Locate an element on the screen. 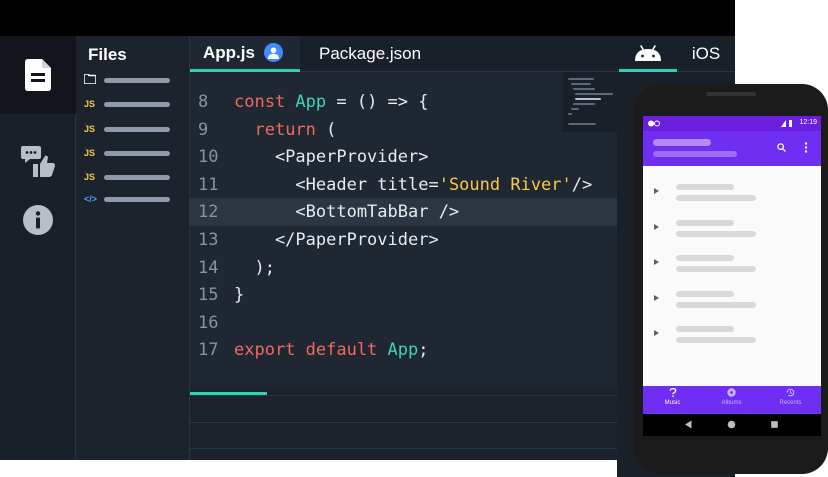 The width and height of the screenshot is (828, 477). file-item is located at coordinates (126, 79).